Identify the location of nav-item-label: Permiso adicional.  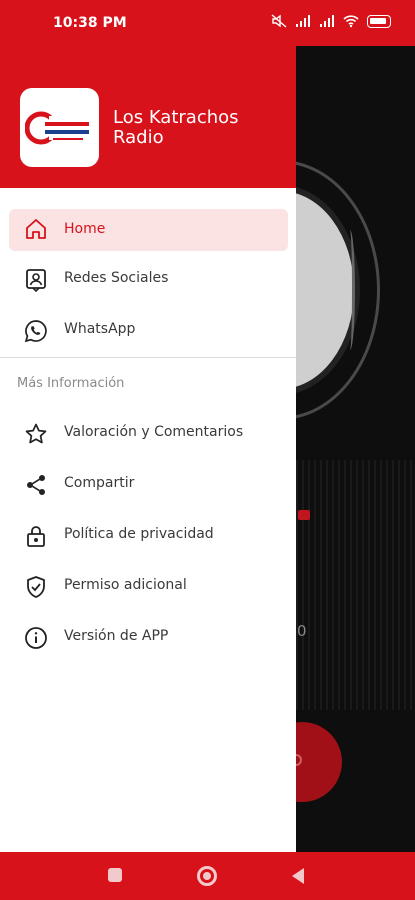
(125, 585).